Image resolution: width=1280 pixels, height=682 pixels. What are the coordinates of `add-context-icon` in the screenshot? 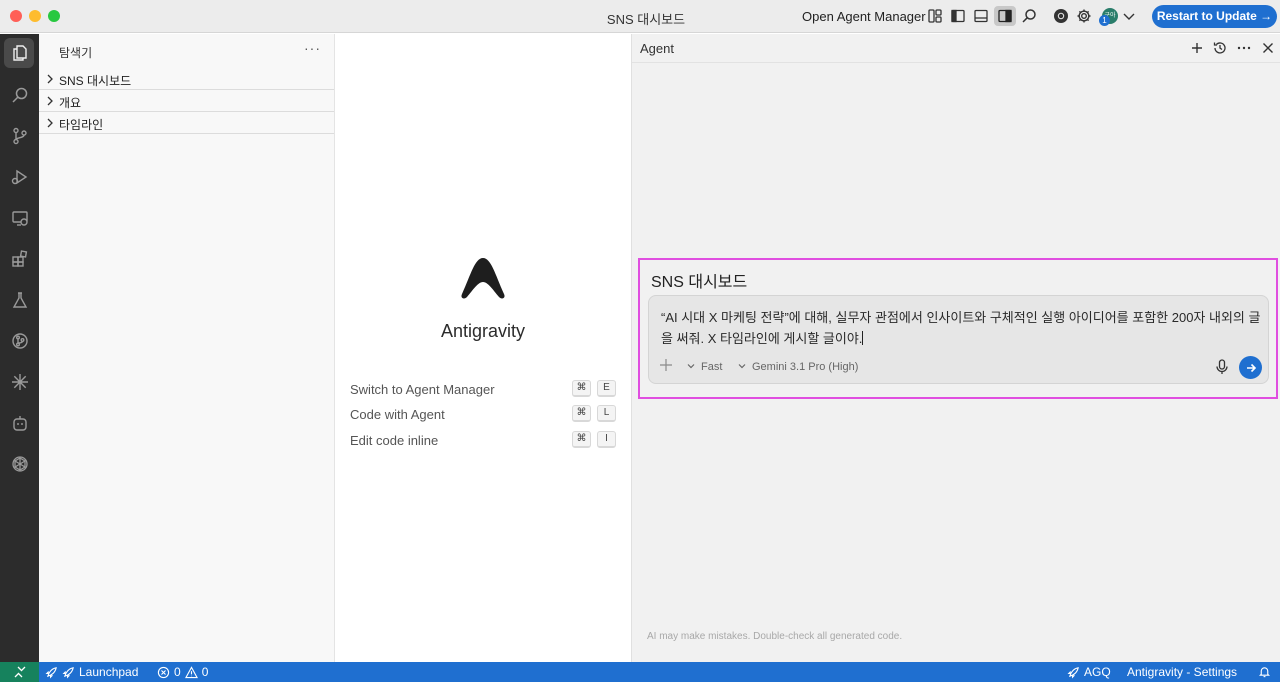 It's located at (666, 365).